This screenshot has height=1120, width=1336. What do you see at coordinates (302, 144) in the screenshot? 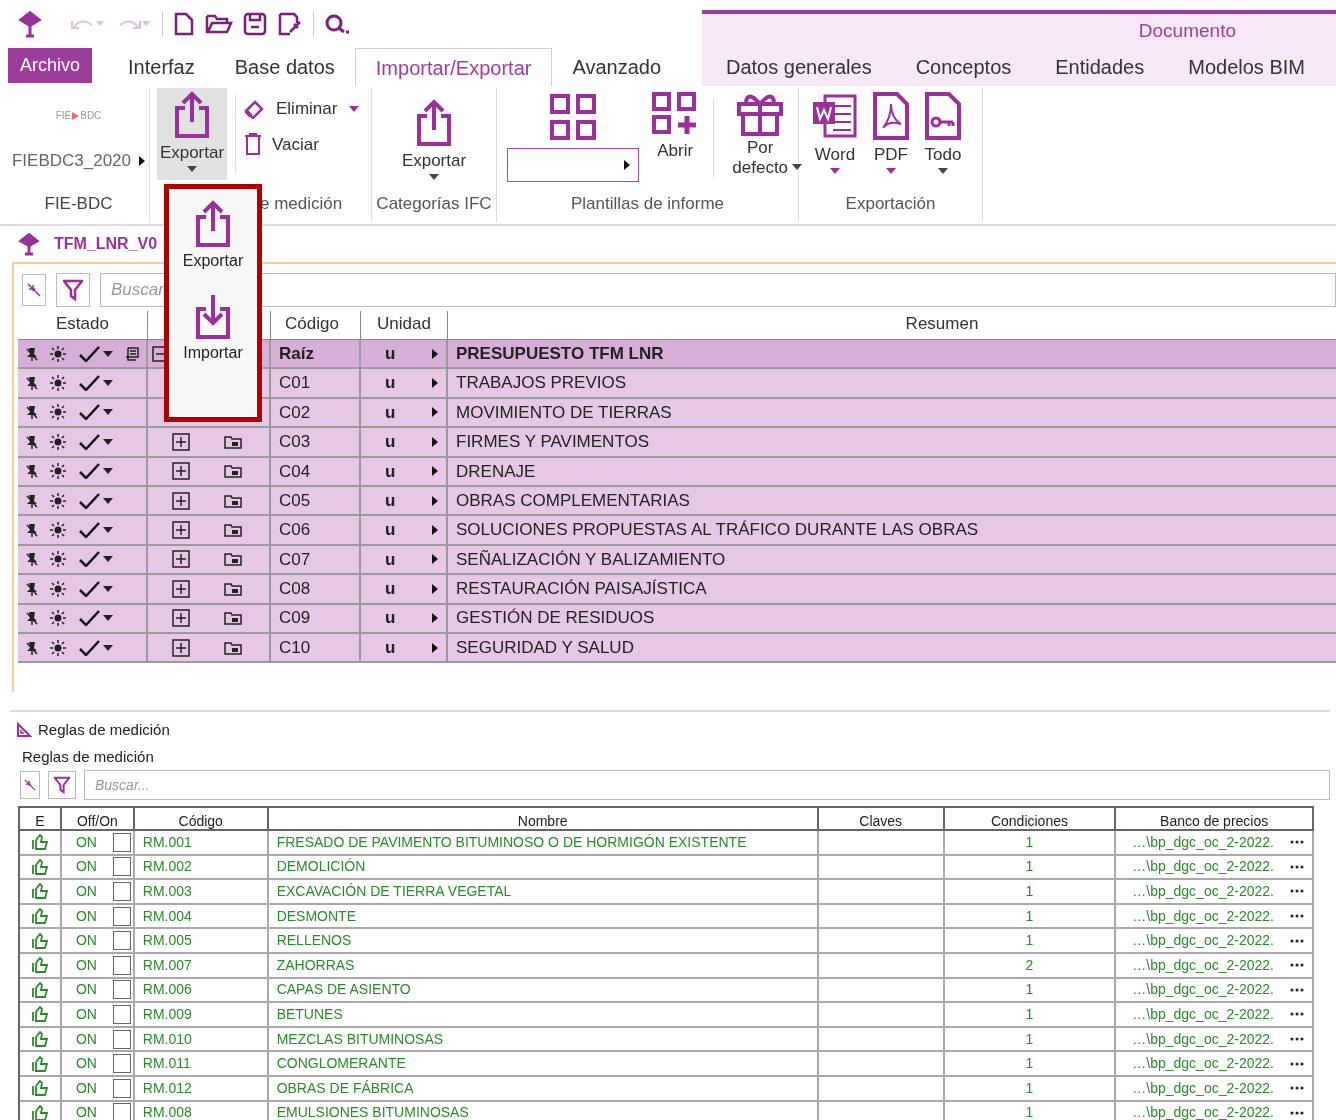
I see `clear-button: Vaciar` at bounding box center [302, 144].